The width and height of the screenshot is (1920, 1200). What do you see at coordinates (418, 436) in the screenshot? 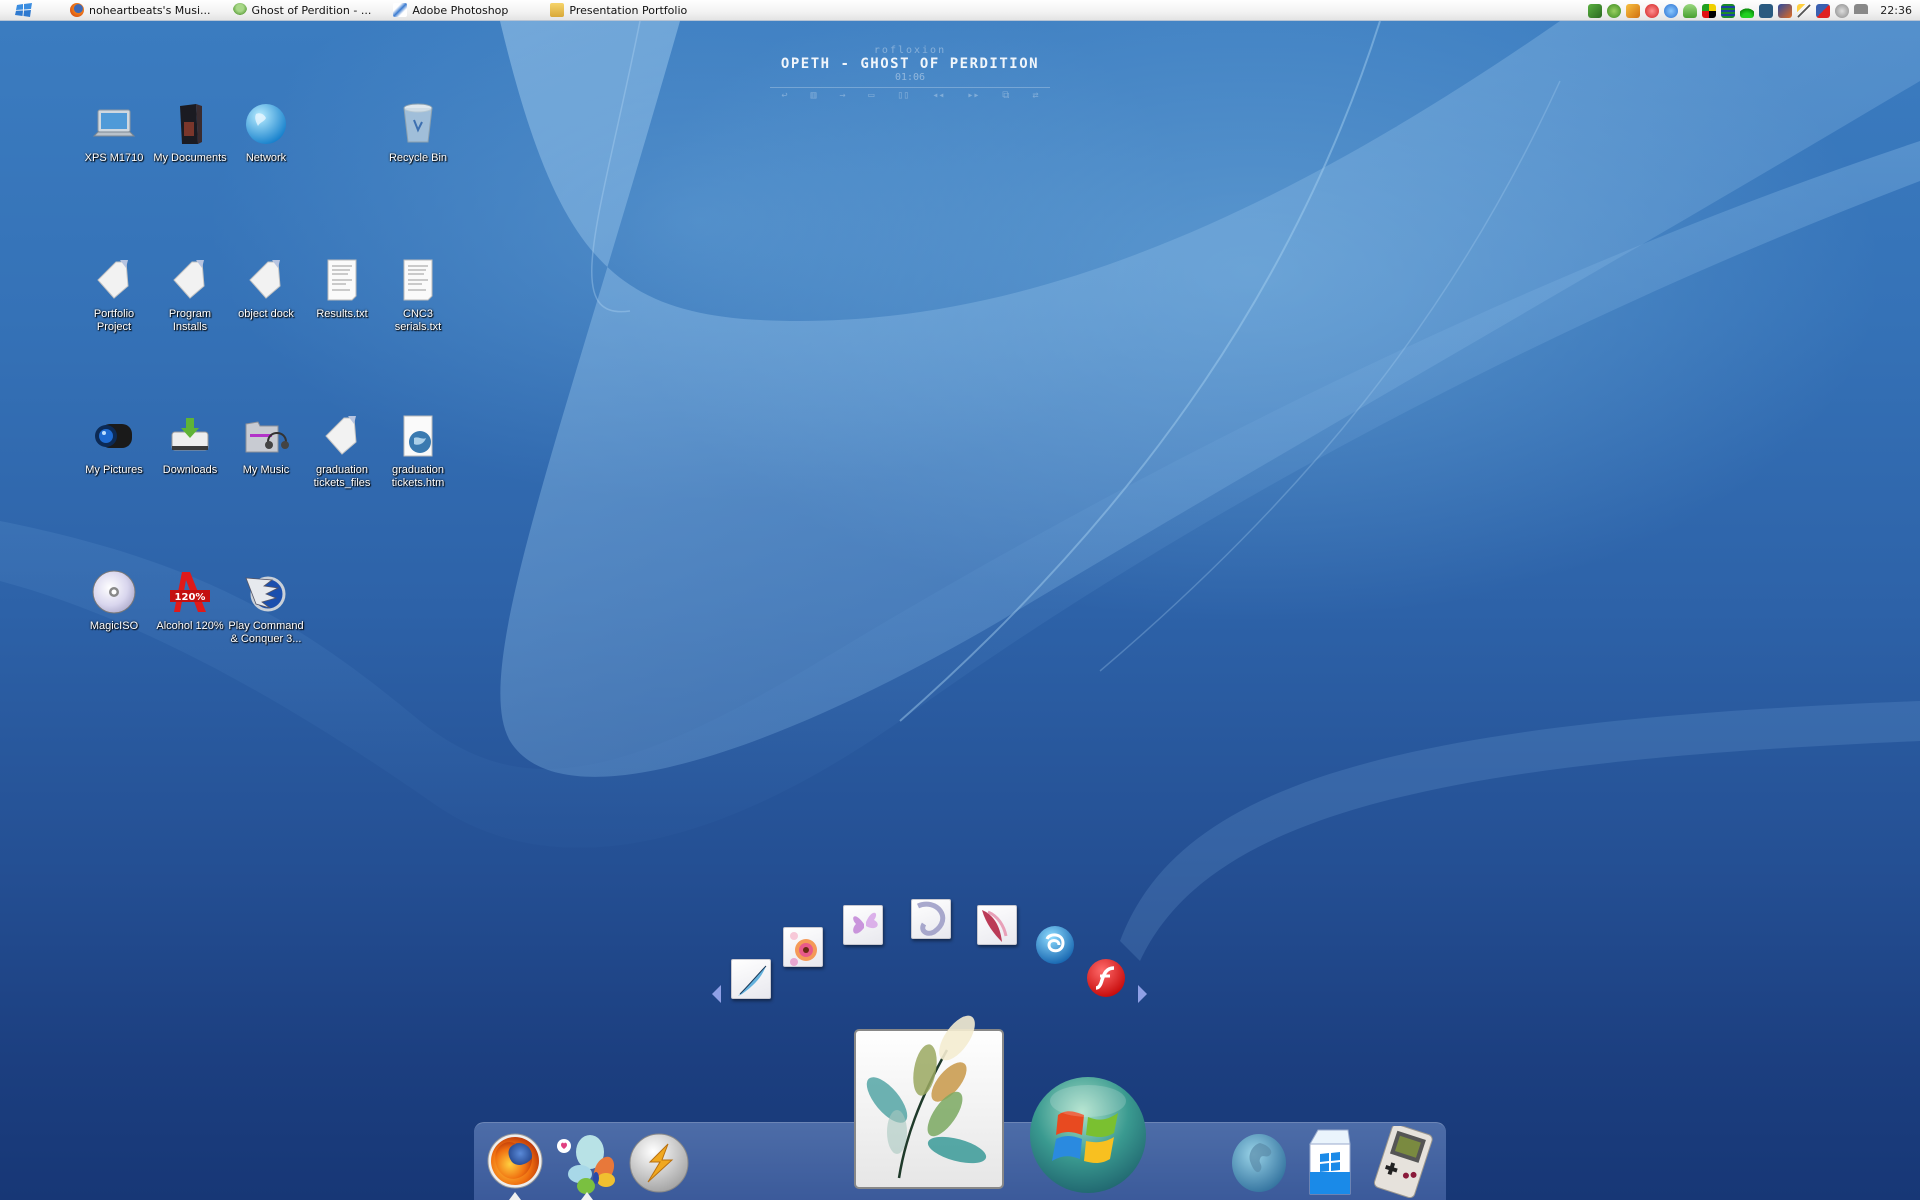
I see `html-file-icon` at bounding box center [418, 436].